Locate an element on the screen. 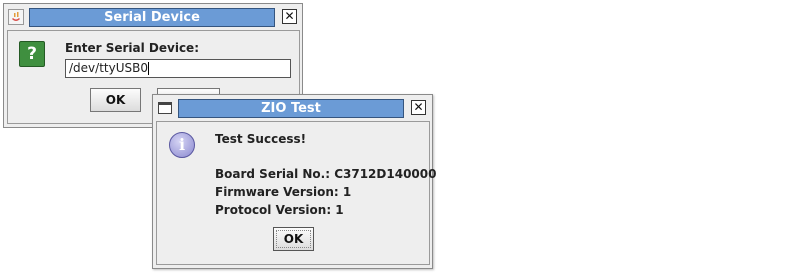 The height and width of the screenshot is (277, 793). board-serial-text: Board Serial No.: C3712D140000 is located at coordinates (326, 174).